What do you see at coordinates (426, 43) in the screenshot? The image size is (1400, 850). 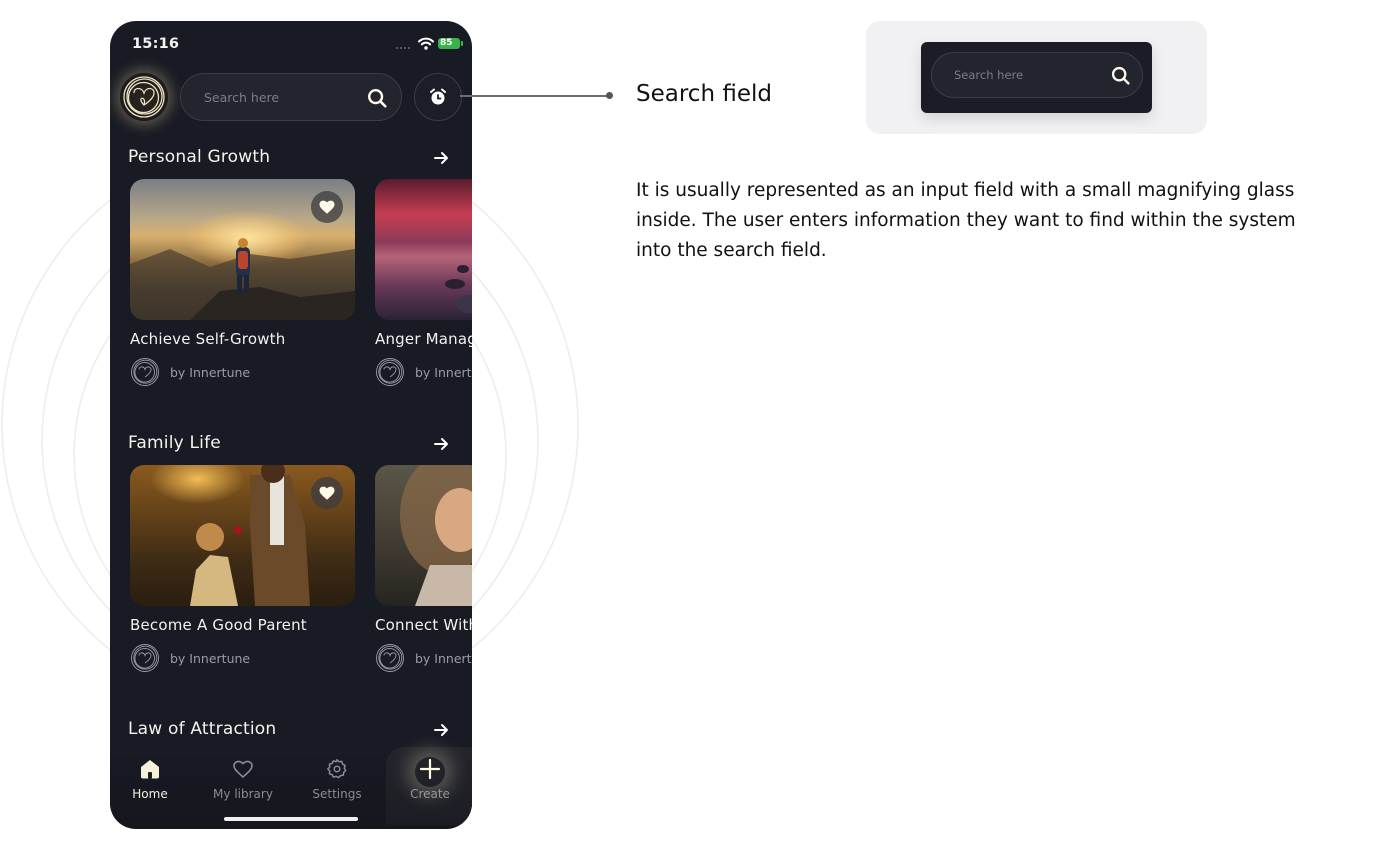 I see `wifi-icon` at bounding box center [426, 43].